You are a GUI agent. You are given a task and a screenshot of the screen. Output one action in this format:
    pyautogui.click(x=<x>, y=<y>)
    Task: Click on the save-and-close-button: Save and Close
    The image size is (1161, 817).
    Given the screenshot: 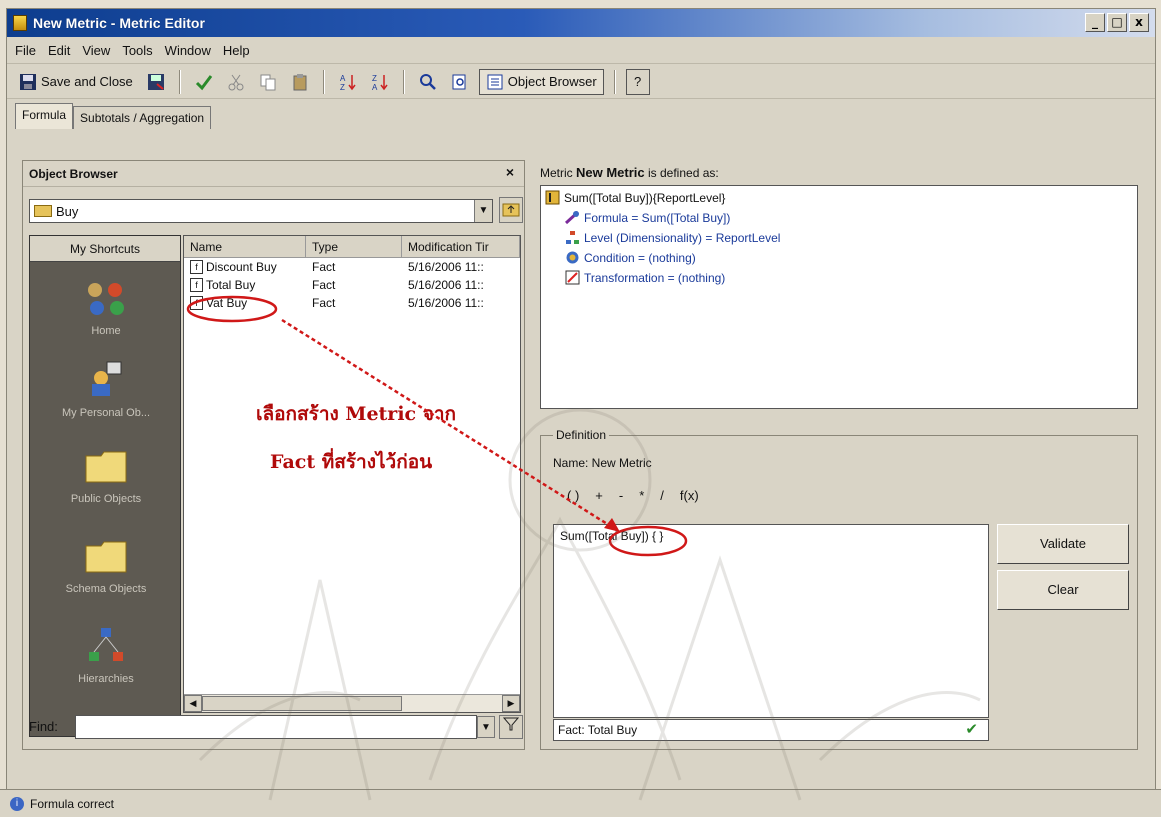 What is the action you would take?
    pyautogui.click(x=76, y=82)
    